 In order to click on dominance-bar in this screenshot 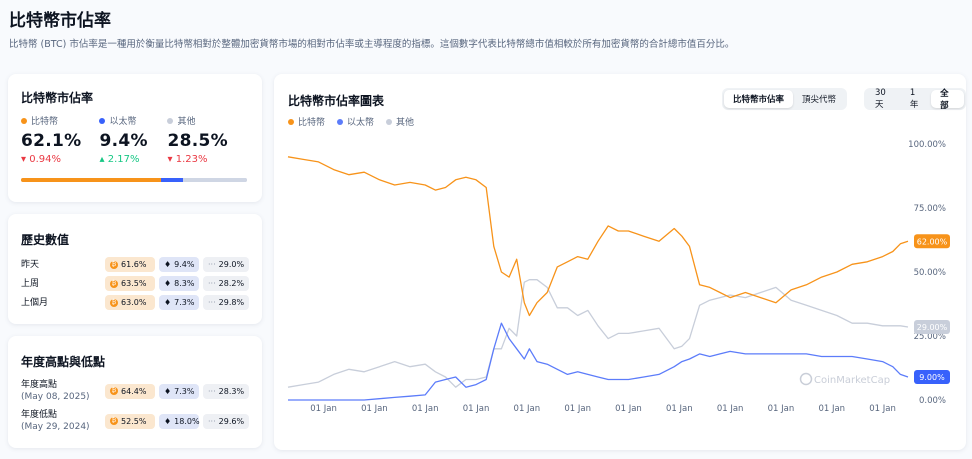, I will do `click(134, 180)`.